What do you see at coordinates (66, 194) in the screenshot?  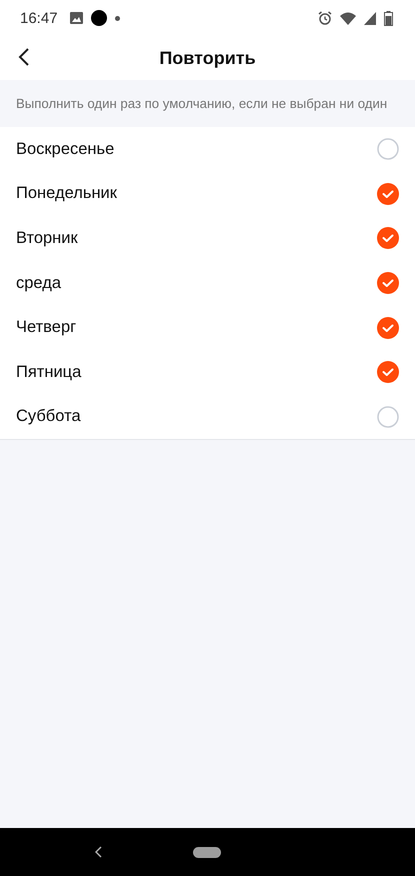 I see `day-label: Понедельник` at bounding box center [66, 194].